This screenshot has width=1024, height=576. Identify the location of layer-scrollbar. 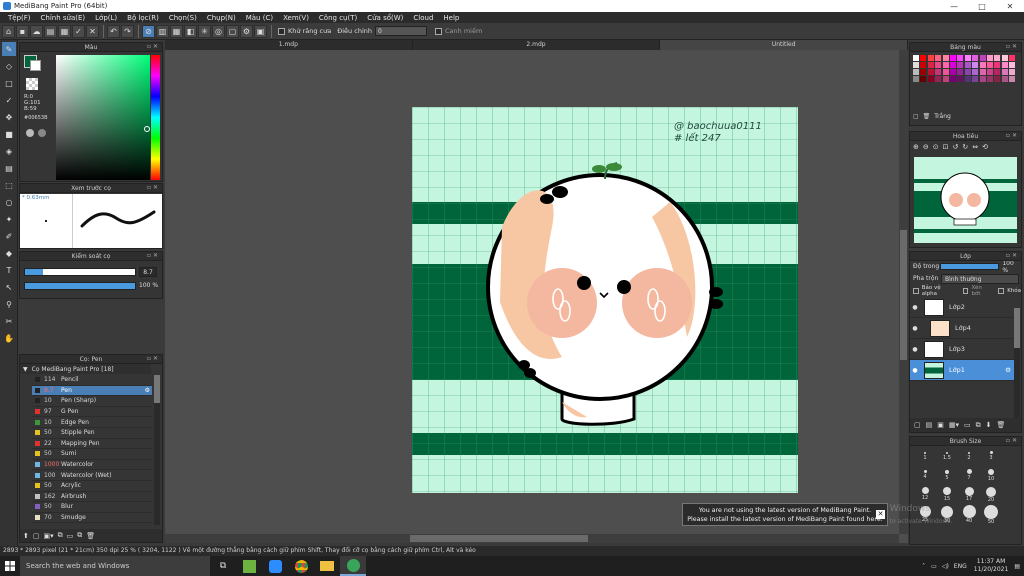
(1017, 363).